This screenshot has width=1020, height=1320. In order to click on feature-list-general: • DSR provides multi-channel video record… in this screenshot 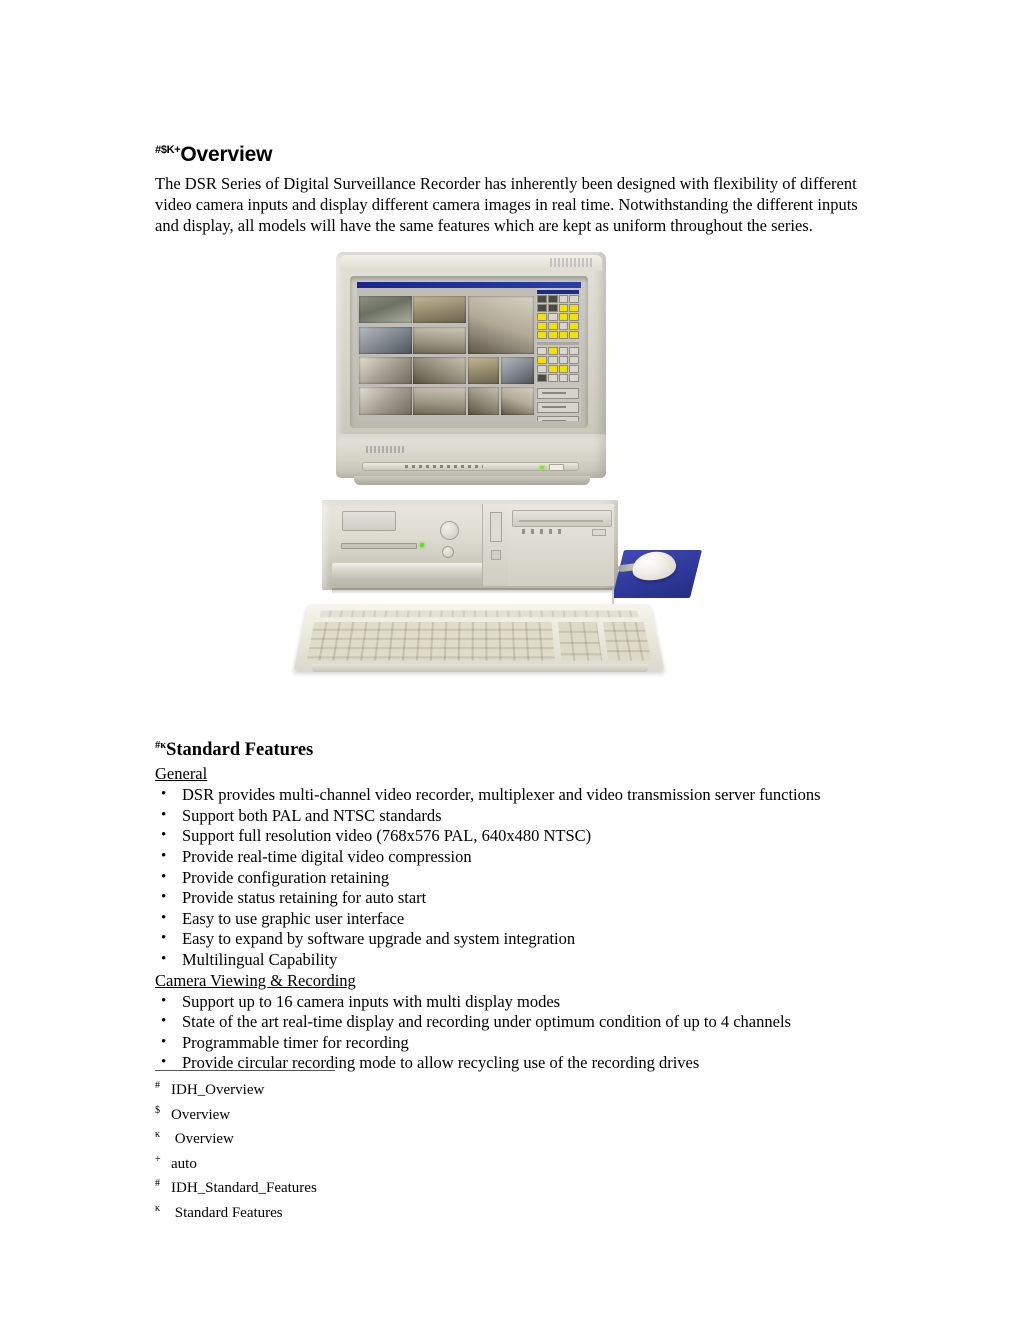, I will do `click(510, 877)`.